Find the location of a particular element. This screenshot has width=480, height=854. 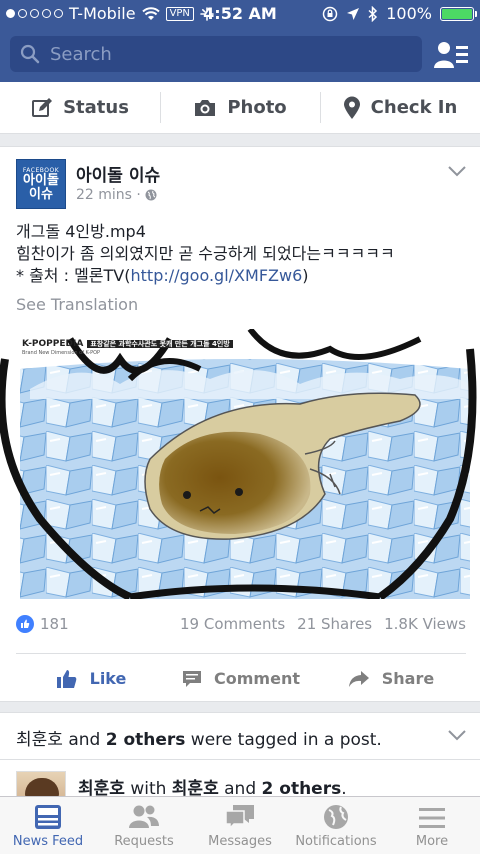

photo-button: Photo is located at coordinates (240, 107).